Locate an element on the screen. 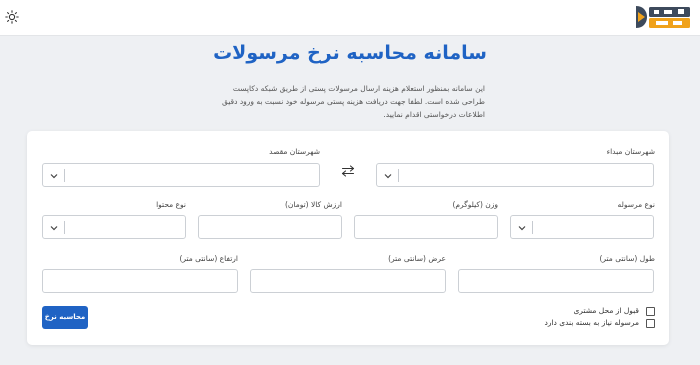  goods-value-input is located at coordinates (270, 227).